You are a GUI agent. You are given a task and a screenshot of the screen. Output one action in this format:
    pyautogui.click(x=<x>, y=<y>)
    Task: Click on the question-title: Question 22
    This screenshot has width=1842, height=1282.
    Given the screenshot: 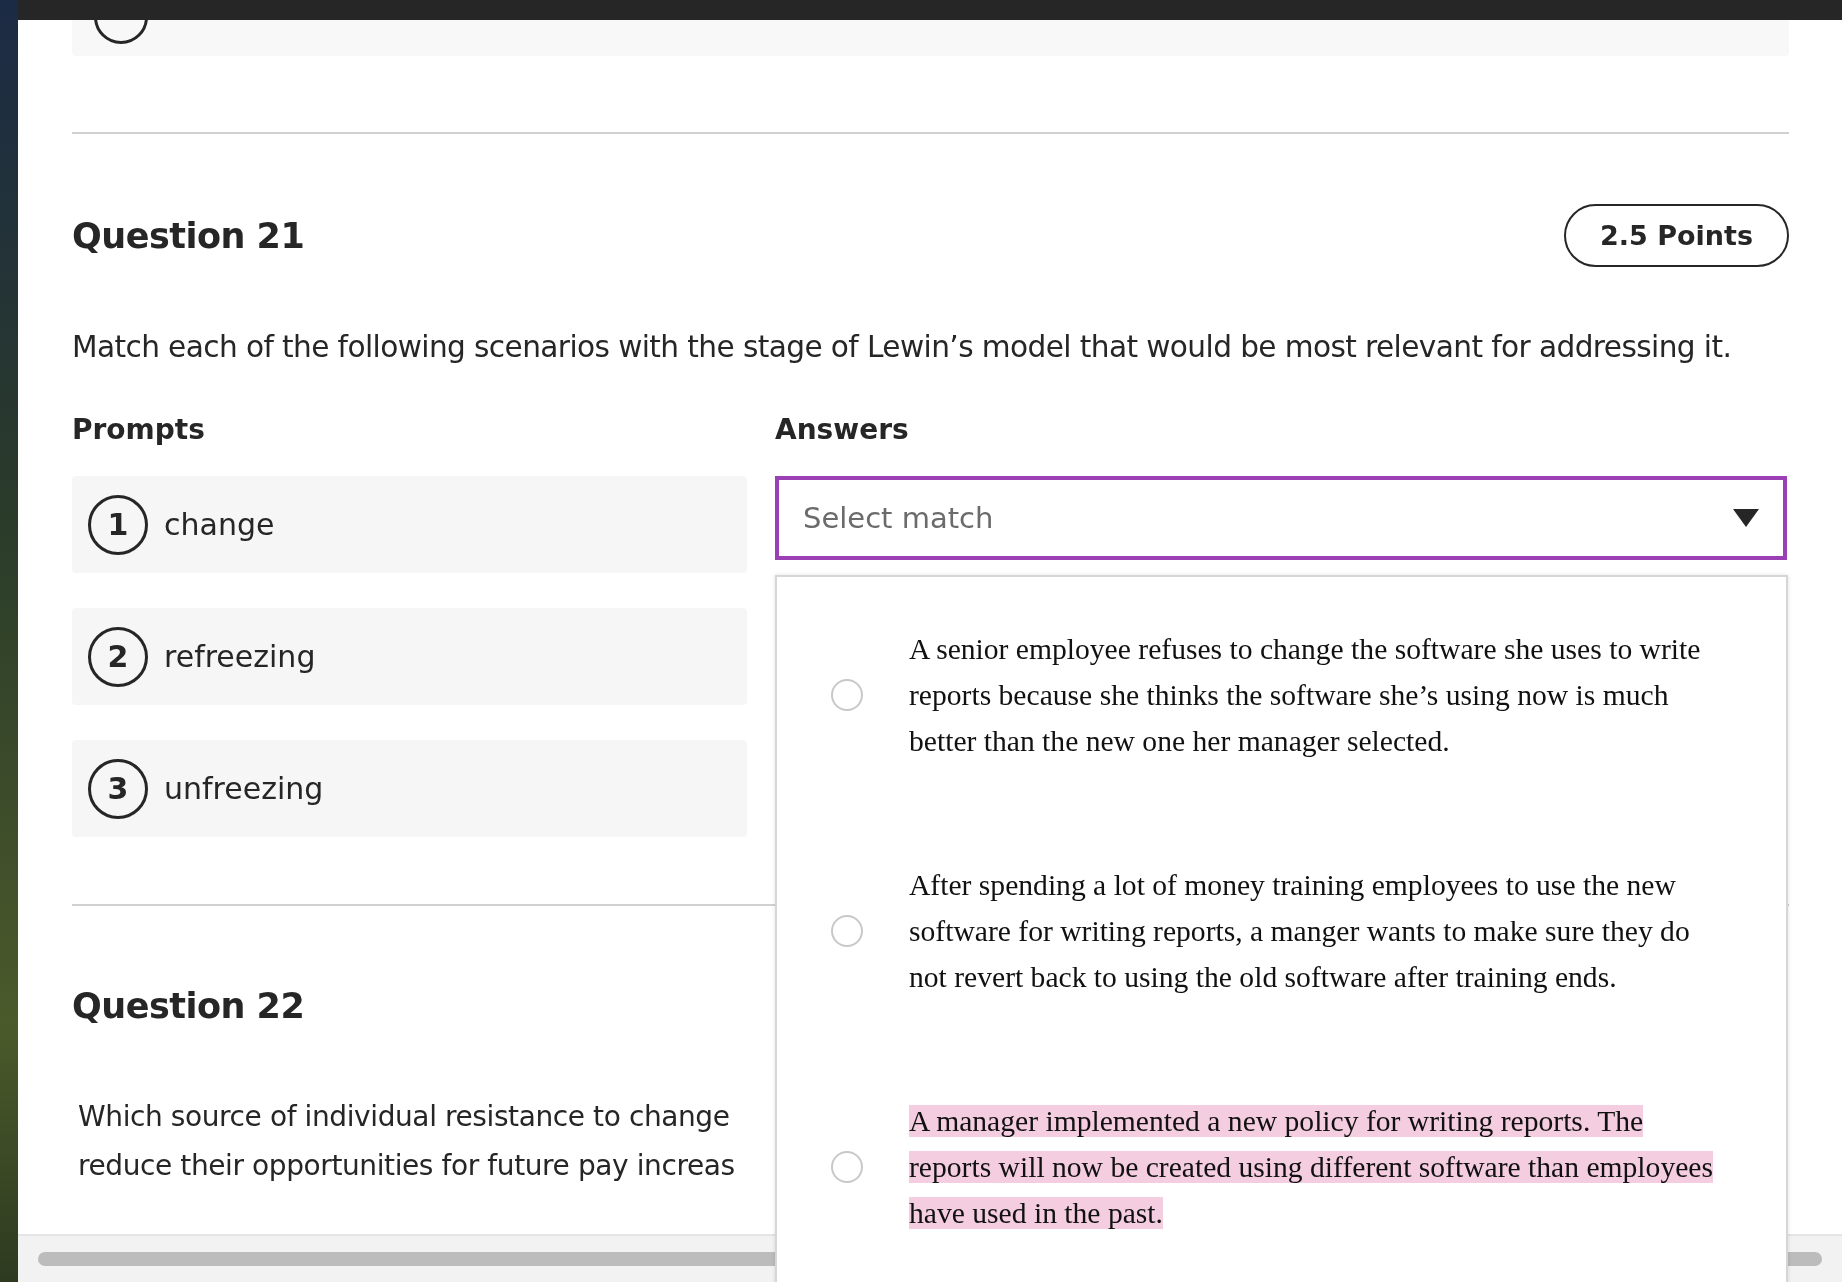 What is the action you would take?
    pyautogui.click(x=188, y=1006)
    